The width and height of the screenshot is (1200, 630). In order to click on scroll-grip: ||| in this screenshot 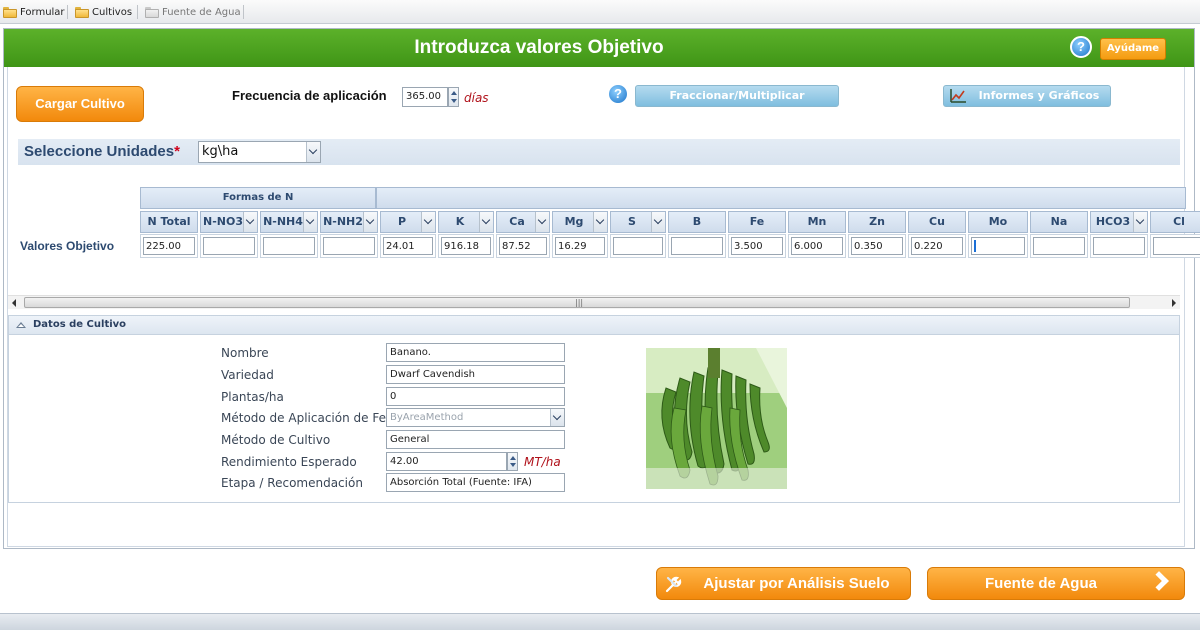, I will do `click(579, 302)`.